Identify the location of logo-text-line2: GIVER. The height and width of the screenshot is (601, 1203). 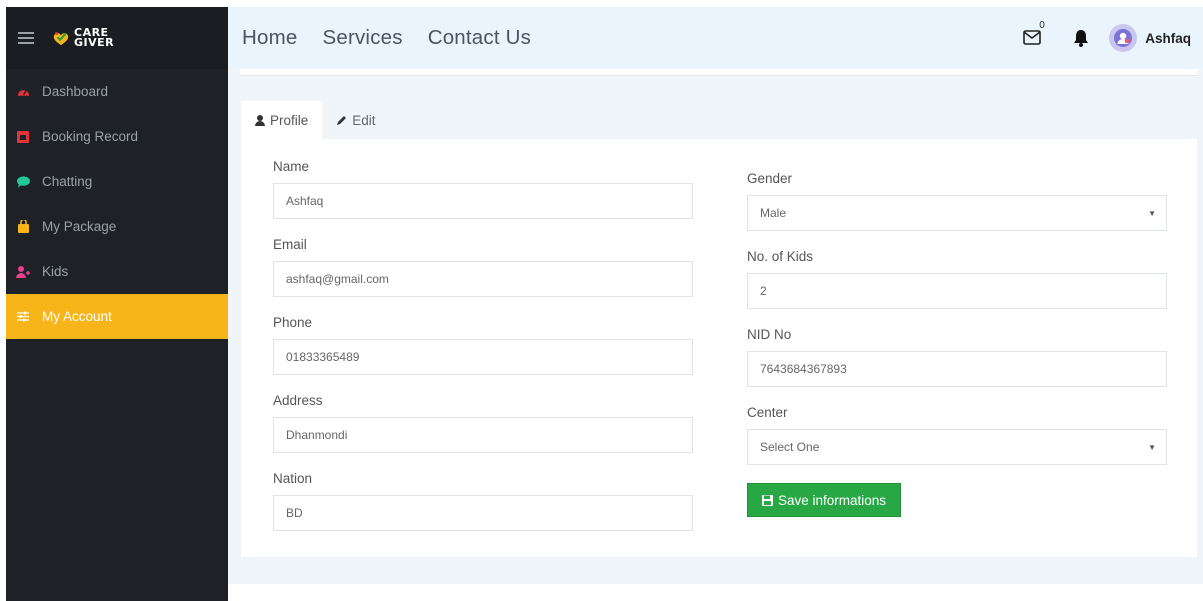
(94, 42).